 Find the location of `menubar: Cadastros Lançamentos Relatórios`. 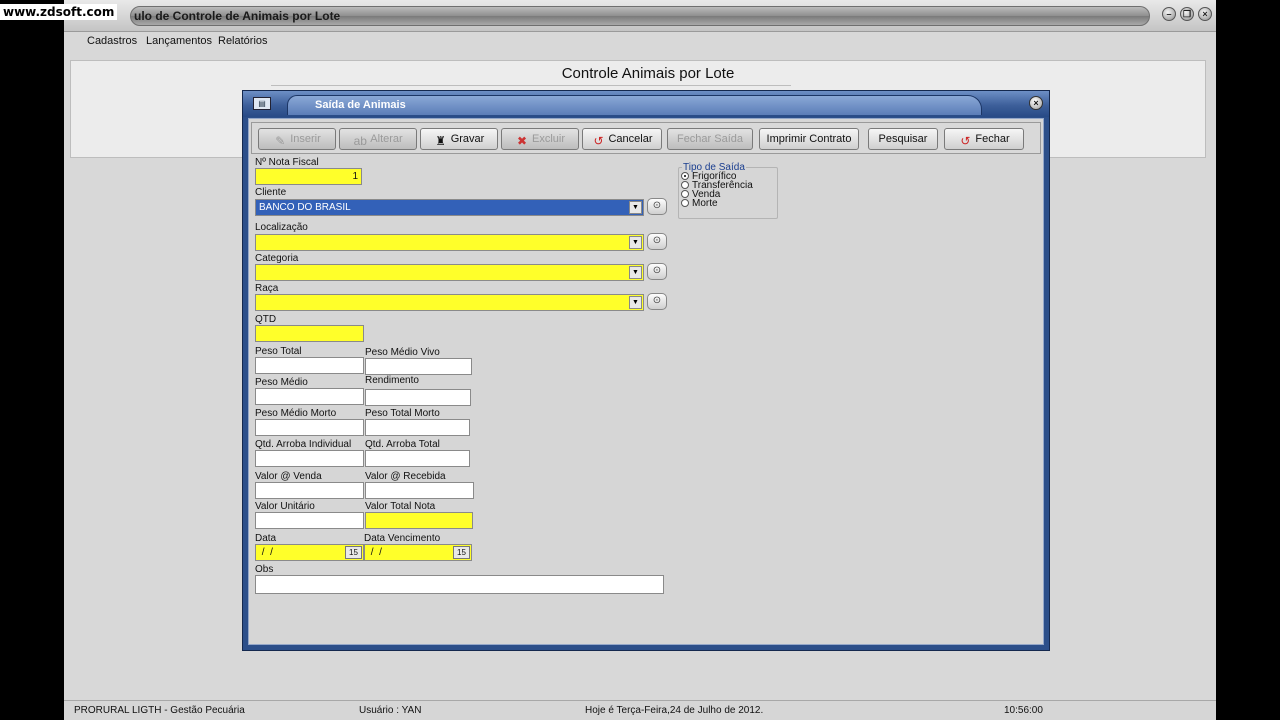

menubar: Cadastros Lançamentos Relatórios is located at coordinates (640, 42).